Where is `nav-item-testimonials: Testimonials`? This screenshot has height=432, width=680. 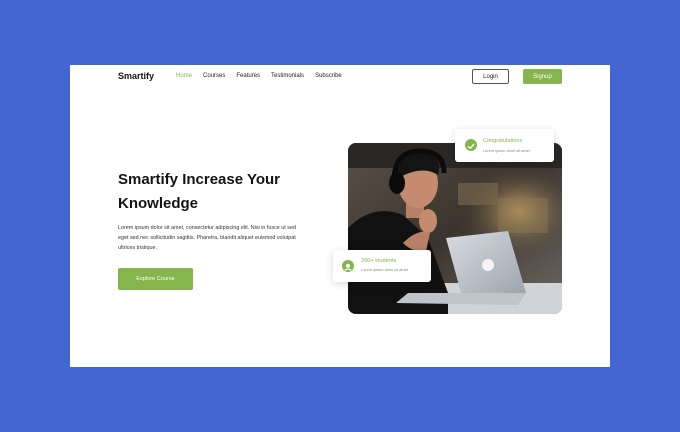
nav-item-testimonials: Testimonials is located at coordinates (287, 76).